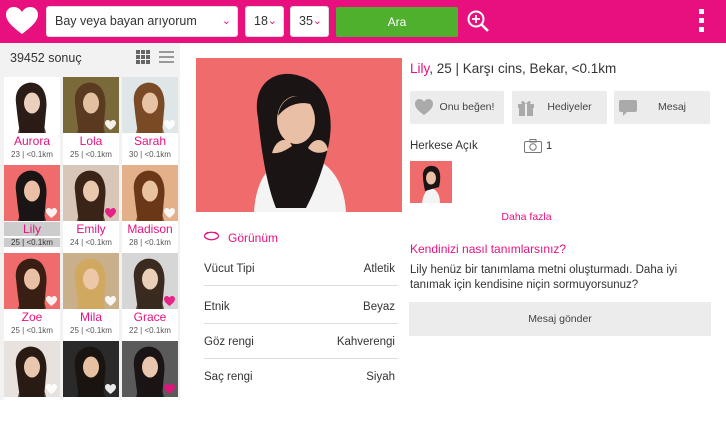  I want to click on result-name: Sarah, so click(150, 141).